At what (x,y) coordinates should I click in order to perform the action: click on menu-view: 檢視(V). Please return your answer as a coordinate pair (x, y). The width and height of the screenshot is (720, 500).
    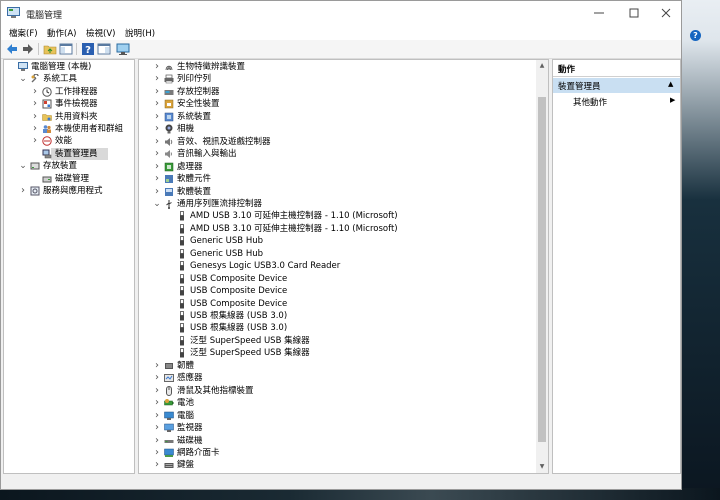
    Looking at the image, I should click on (100, 33).